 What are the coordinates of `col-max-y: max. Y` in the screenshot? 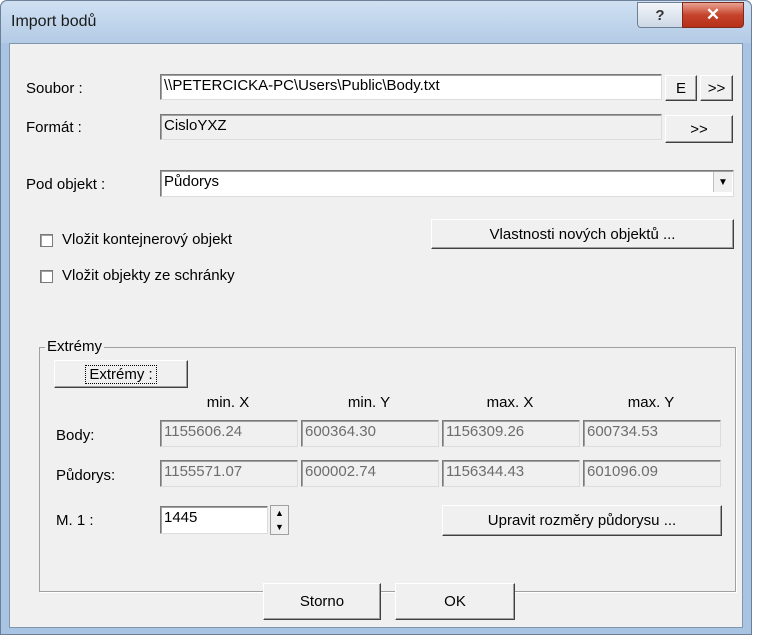 It's located at (651, 402).